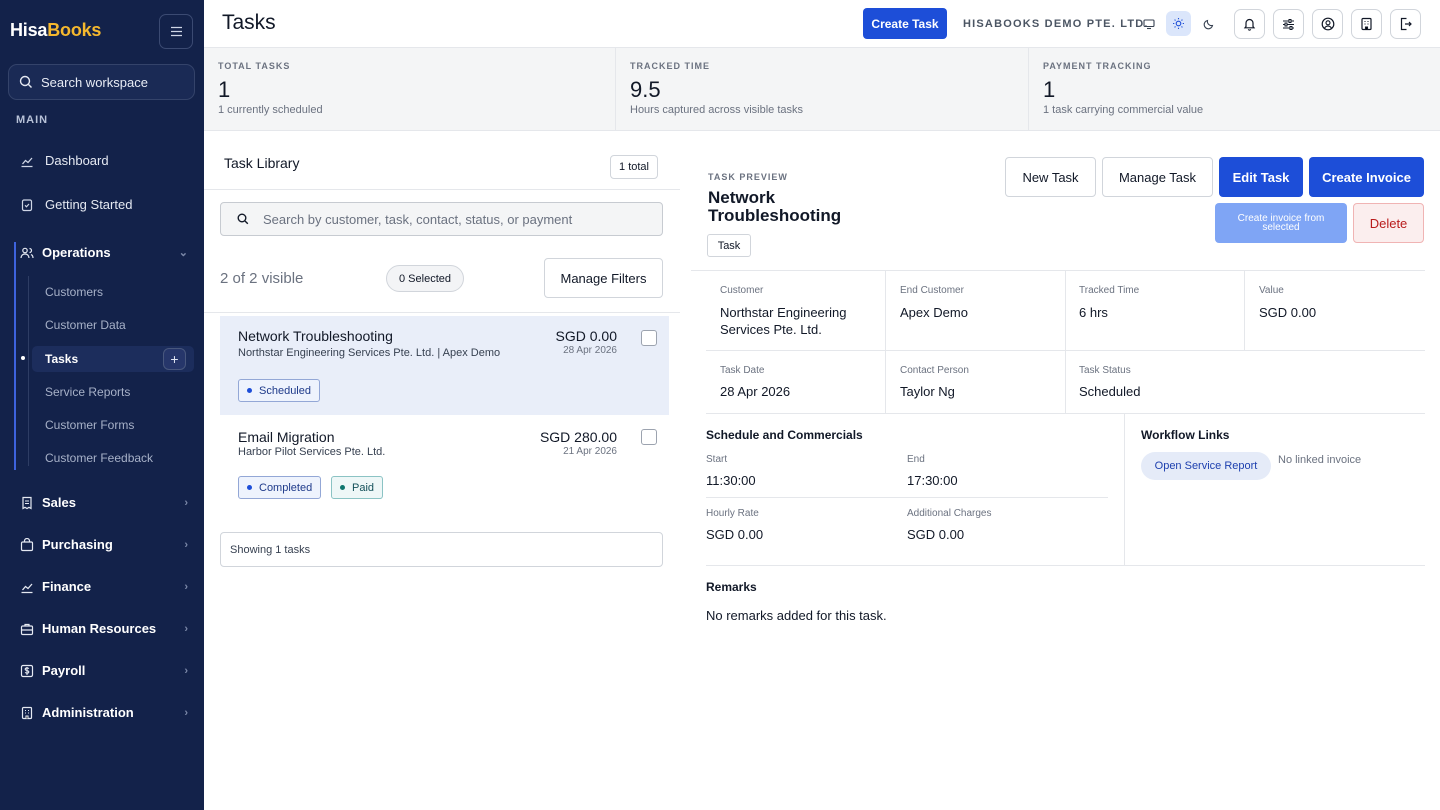 The width and height of the screenshot is (1440, 810). What do you see at coordinates (15, 356) in the screenshot?
I see `operations-active-indicator` at bounding box center [15, 356].